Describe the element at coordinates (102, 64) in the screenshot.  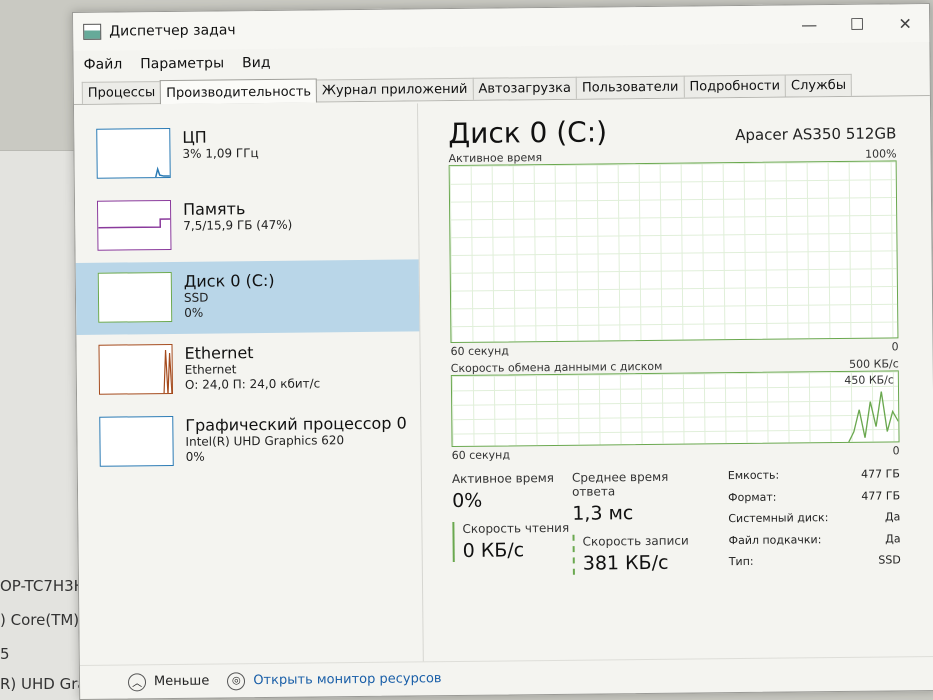
I see `menu-file: Файл` at that location.